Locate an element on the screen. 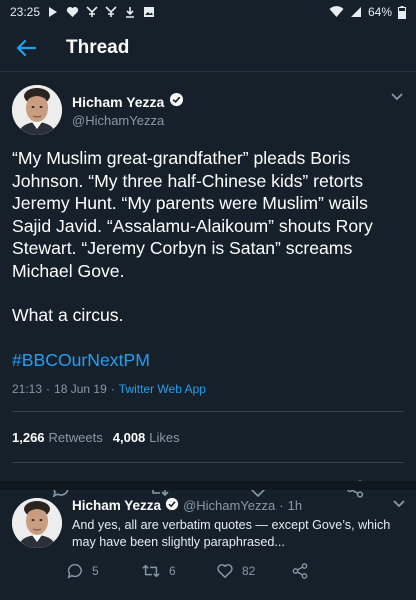 The image size is (416, 600). reply-actions: 5 6 82 is located at coordinates (216, 571).